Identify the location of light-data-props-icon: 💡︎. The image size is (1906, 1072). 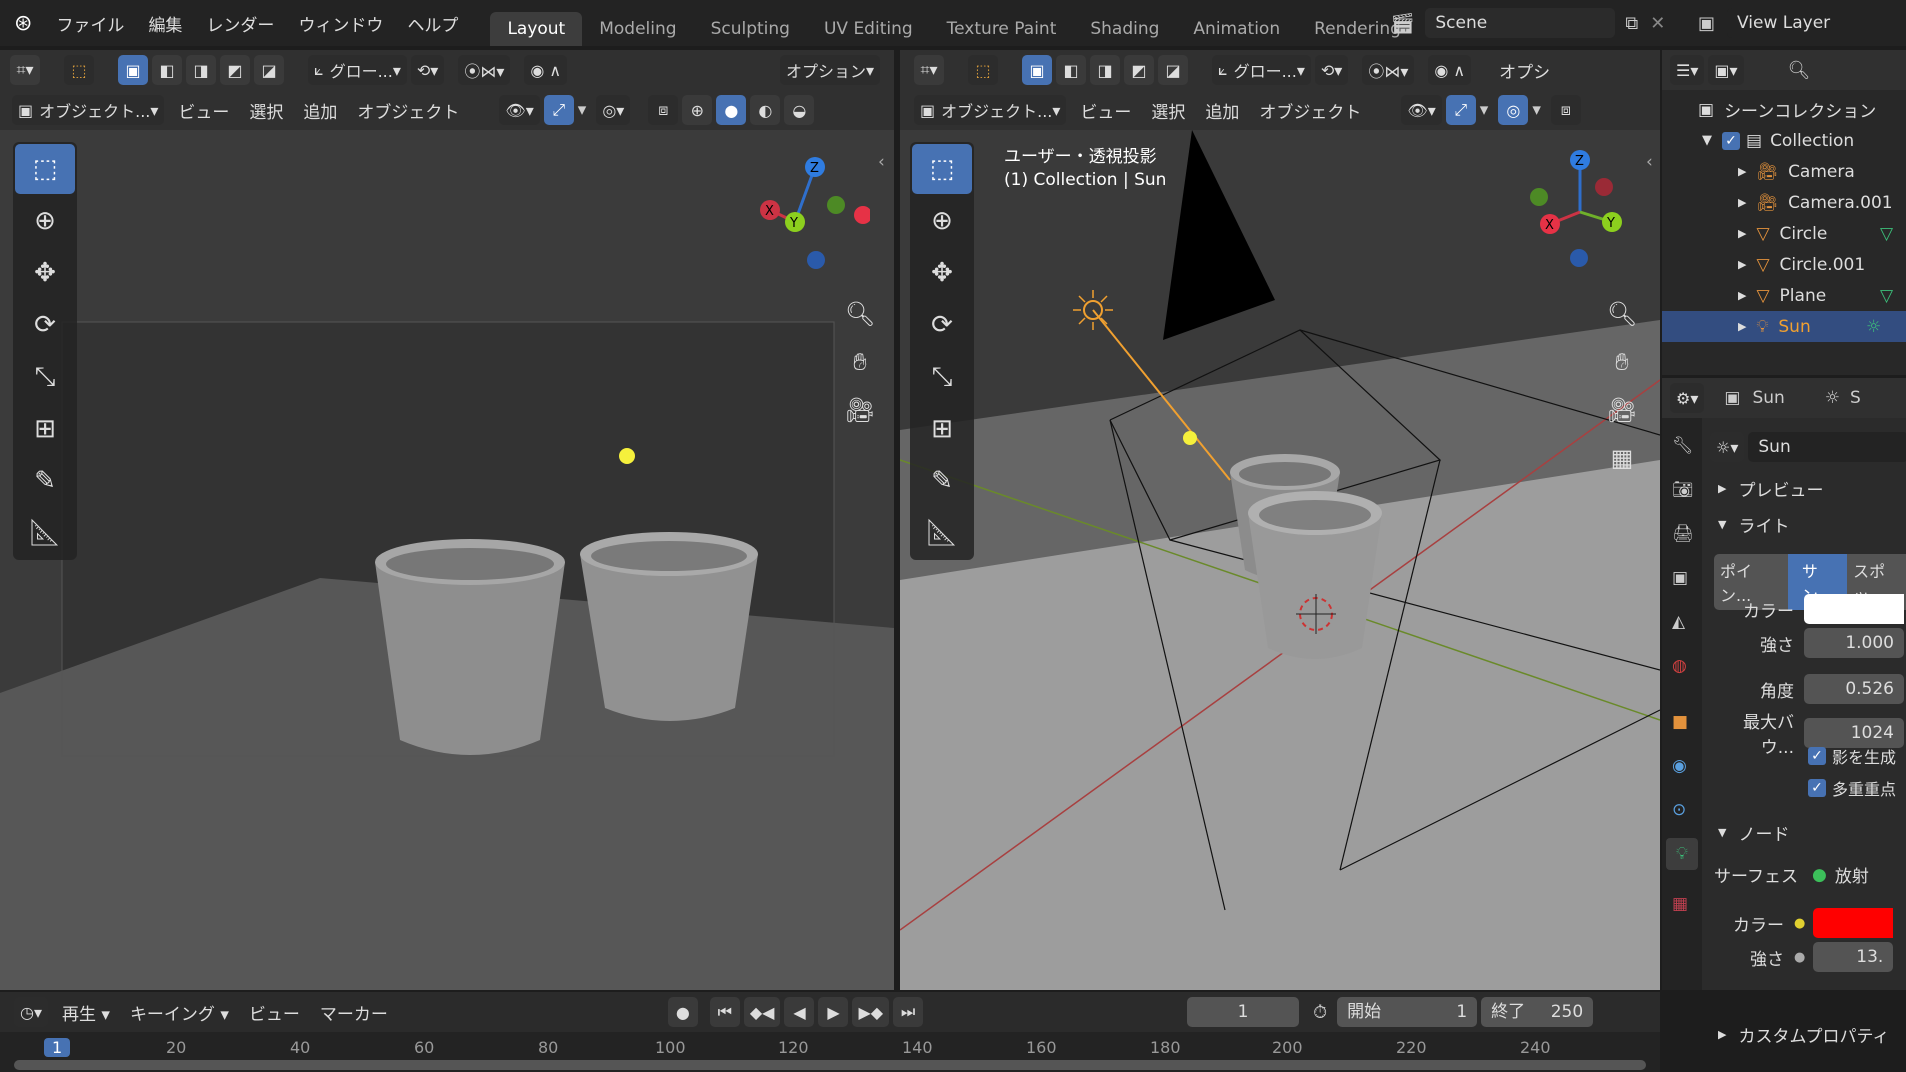
(1682, 854).